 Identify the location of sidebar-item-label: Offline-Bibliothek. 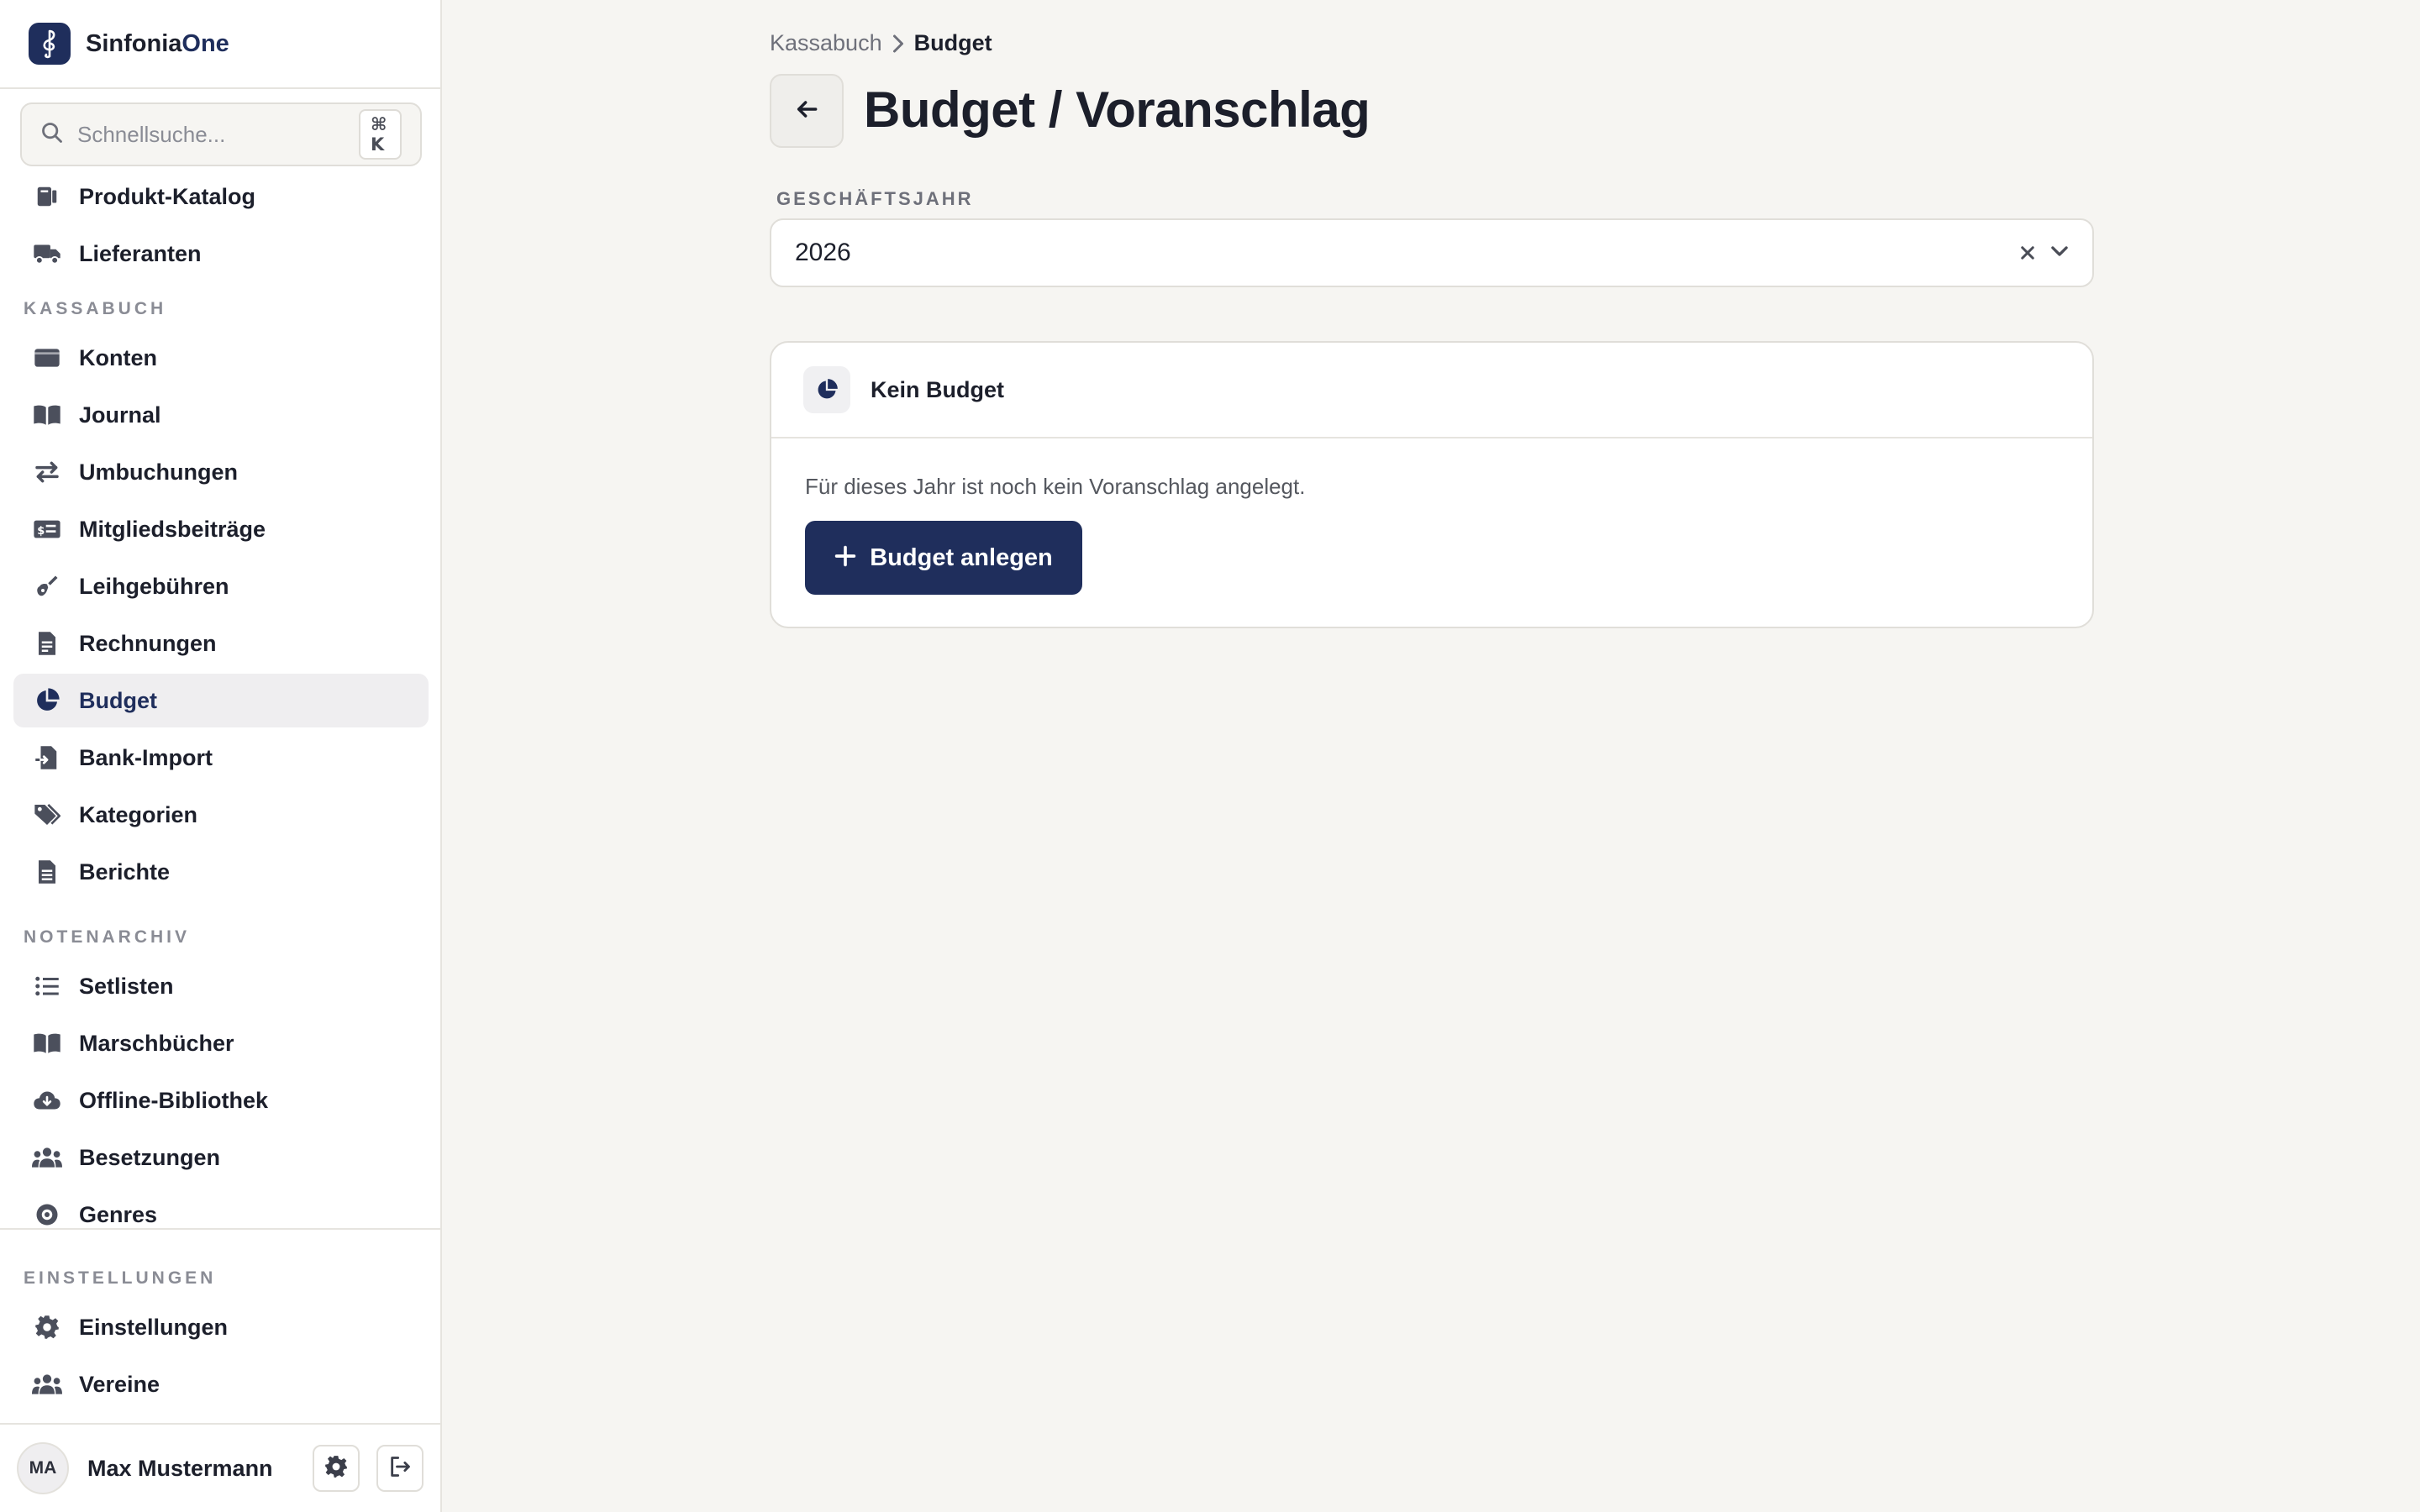
(173, 1100).